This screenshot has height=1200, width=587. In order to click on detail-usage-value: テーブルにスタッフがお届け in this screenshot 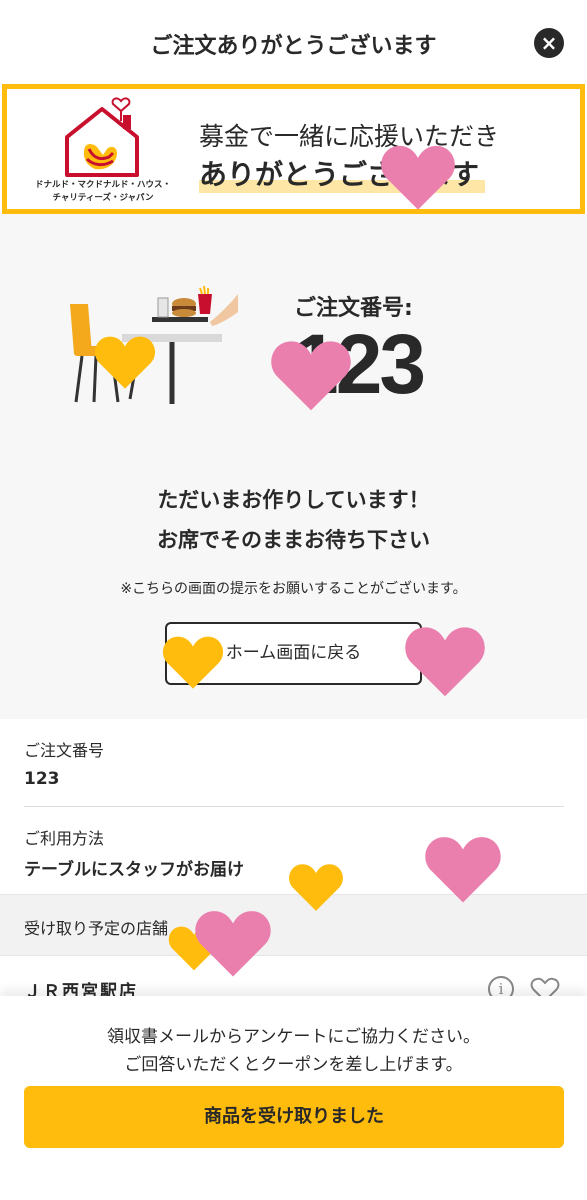, I will do `click(134, 870)`.